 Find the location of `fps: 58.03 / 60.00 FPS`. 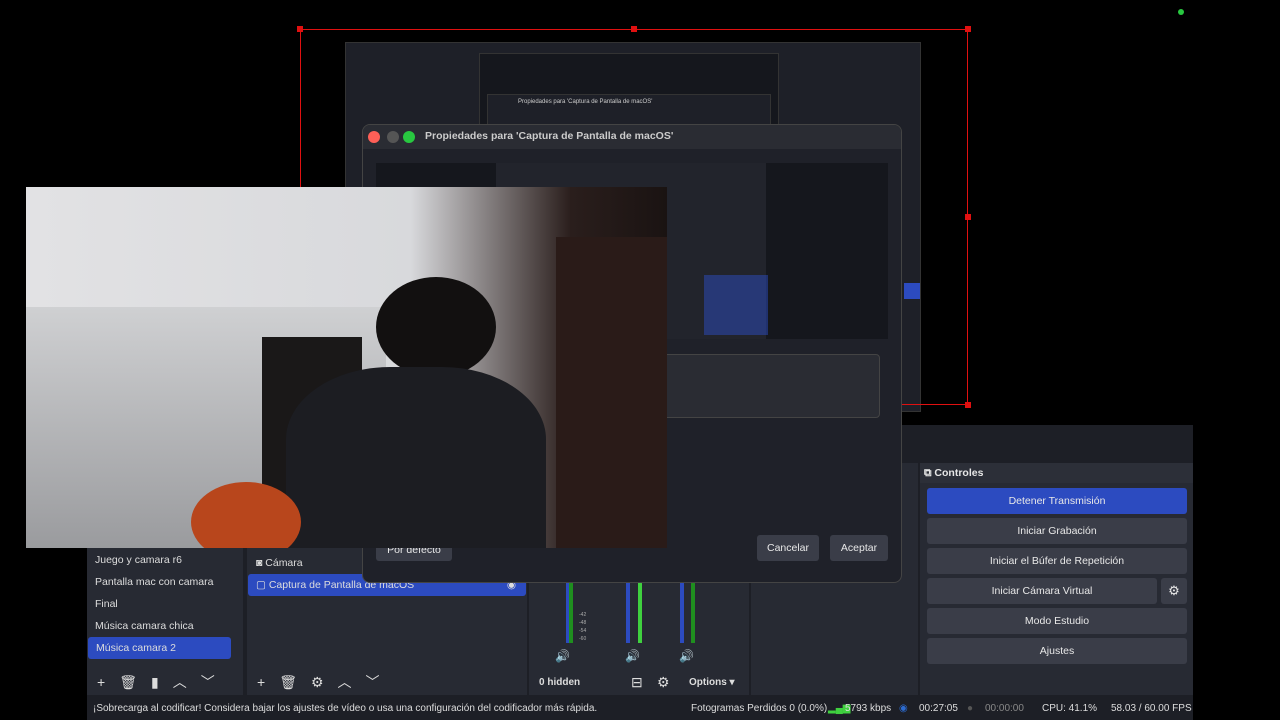

fps: 58.03 / 60.00 FPS is located at coordinates (1151, 708).